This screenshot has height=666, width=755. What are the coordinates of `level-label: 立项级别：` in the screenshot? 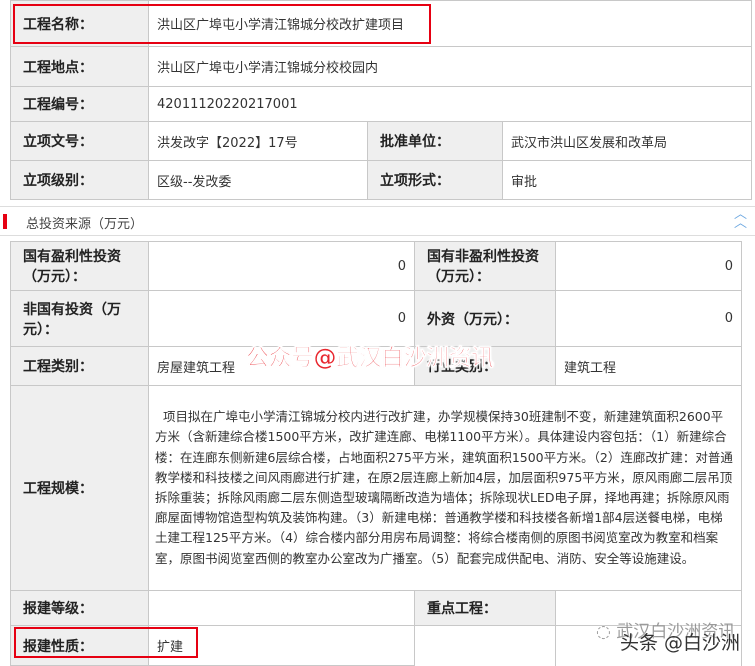 It's located at (79, 180).